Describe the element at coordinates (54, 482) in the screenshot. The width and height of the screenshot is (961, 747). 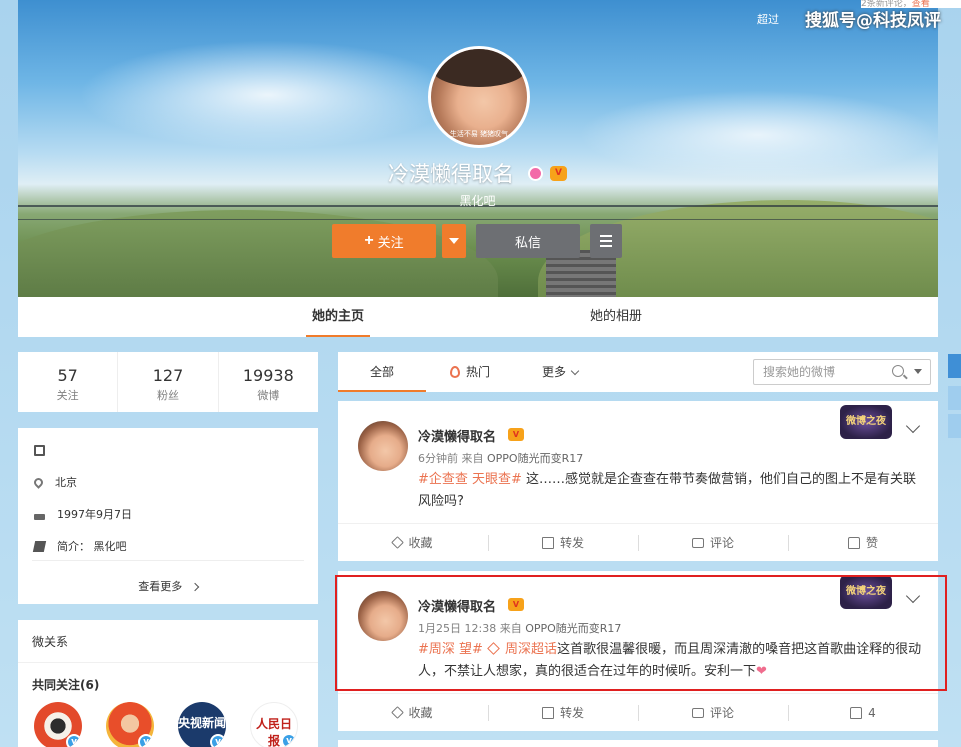
I see `info-row-location: 北京` at that location.